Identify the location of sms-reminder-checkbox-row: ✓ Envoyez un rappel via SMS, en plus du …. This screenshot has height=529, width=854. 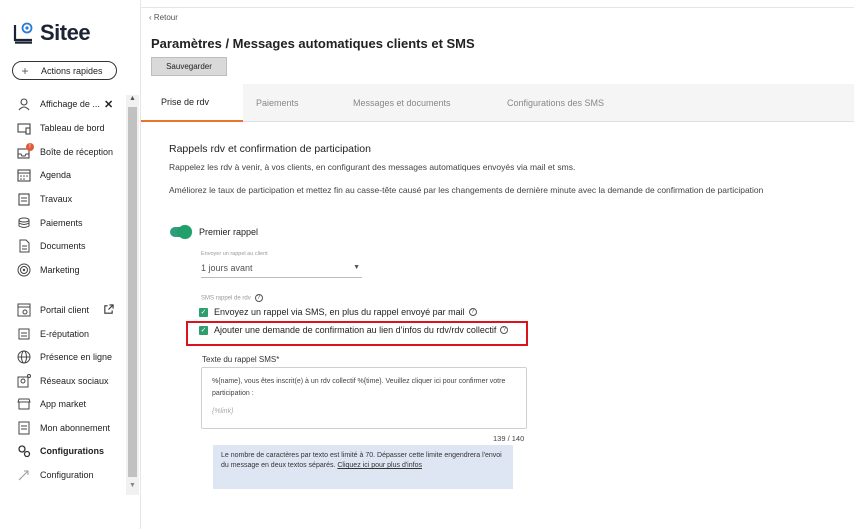
(338, 312).